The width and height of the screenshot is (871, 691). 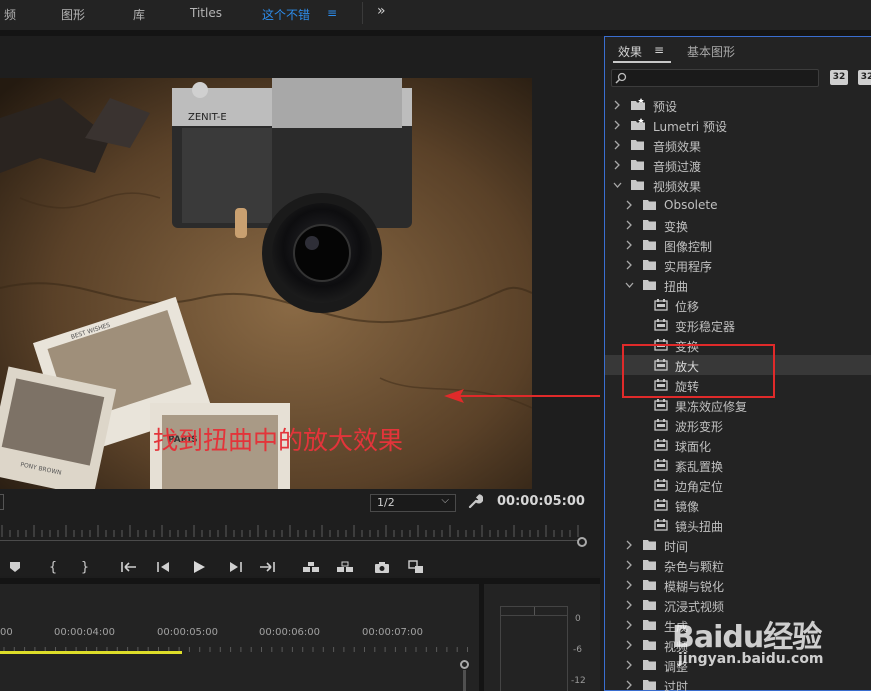 What do you see at coordinates (676, 547) in the screenshot?
I see `effect-tree-label: 时间` at bounding box center [676, 547].